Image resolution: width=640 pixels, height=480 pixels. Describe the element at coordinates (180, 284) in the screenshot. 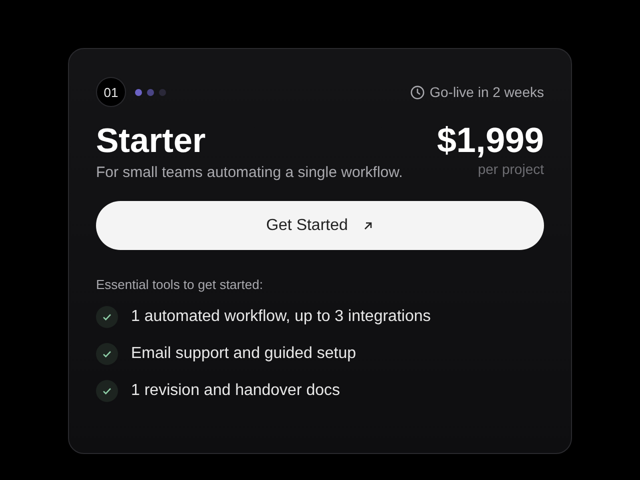

I see `features-heading: Essential tools to get started:` at that location.